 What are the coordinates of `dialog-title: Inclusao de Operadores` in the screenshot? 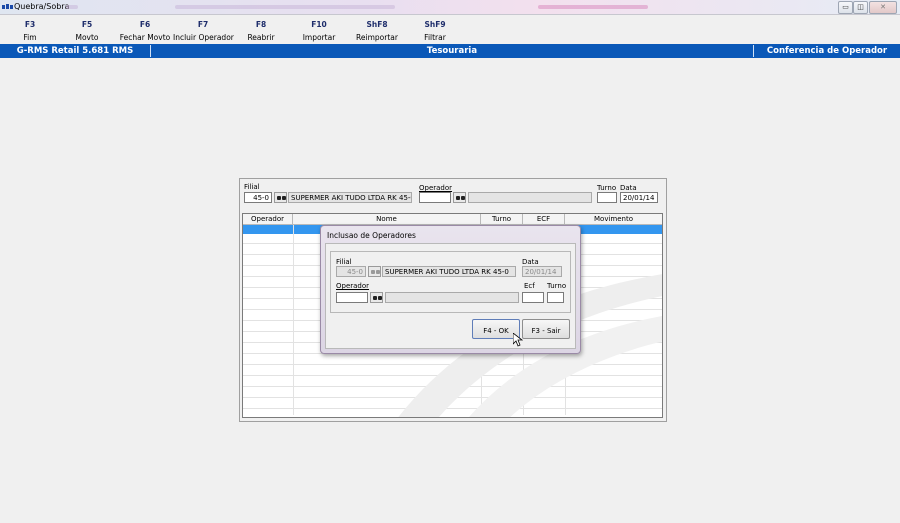 It's located at (371, 235).